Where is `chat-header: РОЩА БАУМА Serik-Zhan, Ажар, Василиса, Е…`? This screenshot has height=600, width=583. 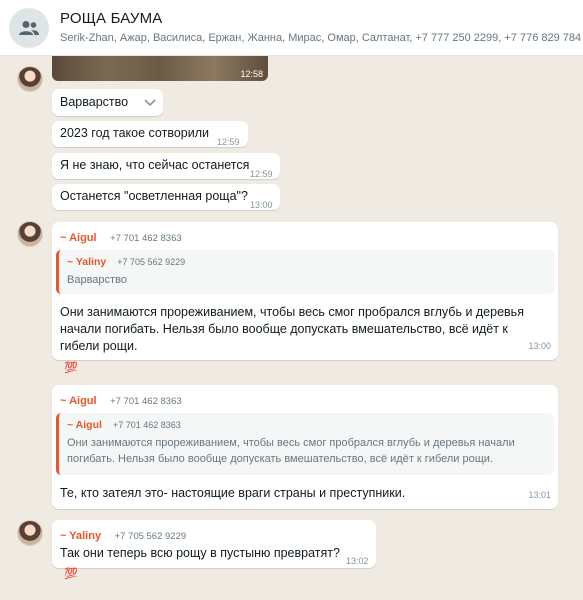 chat-header: РОЩА БАУМА Serik-Zhan, Ажар, Василиса, Е… is located at coordinates (291, 28).